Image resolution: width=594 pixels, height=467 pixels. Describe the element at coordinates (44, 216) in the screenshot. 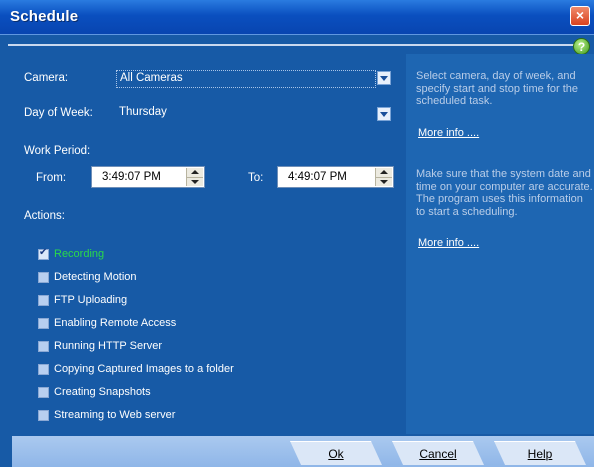

I see `actions-label: Actions:` at that location.